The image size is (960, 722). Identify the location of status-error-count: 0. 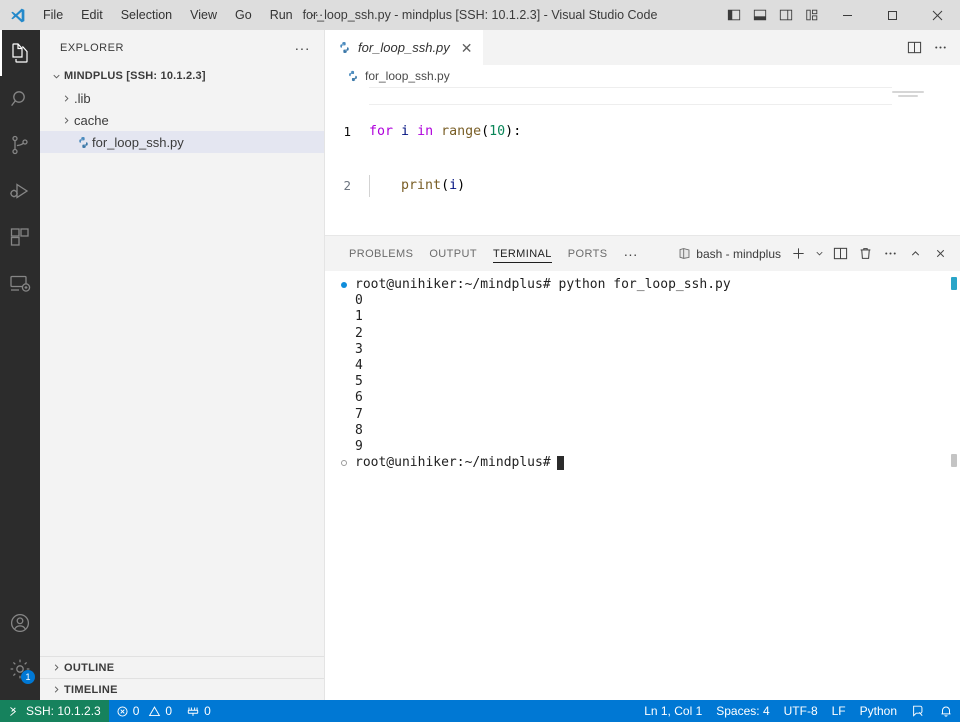
(136, 711).